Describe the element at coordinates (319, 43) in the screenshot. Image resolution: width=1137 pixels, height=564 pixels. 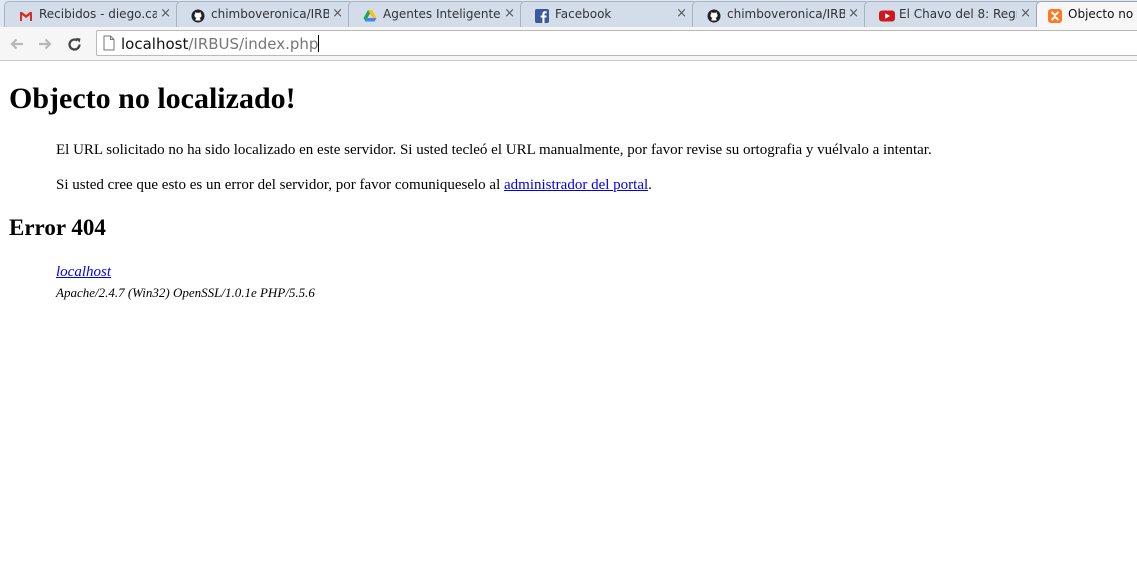
I see `text-caret` at that location.